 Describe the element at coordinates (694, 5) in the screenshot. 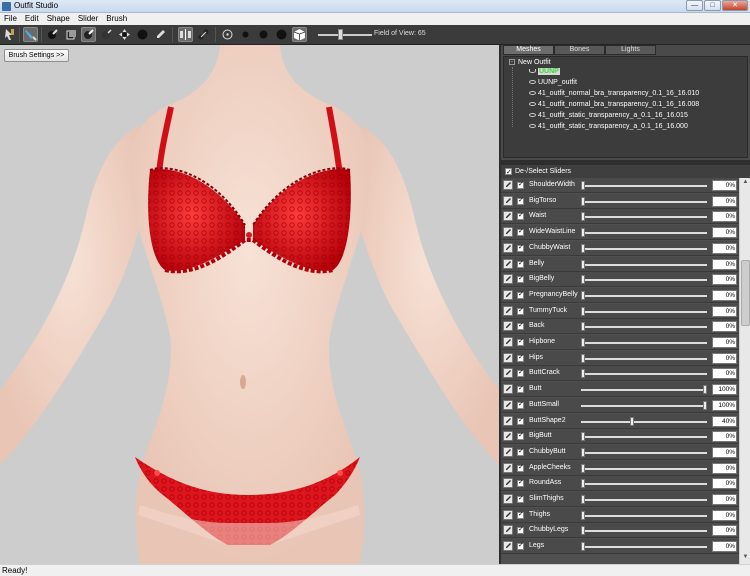

I see `minimize-button: —` at that location.